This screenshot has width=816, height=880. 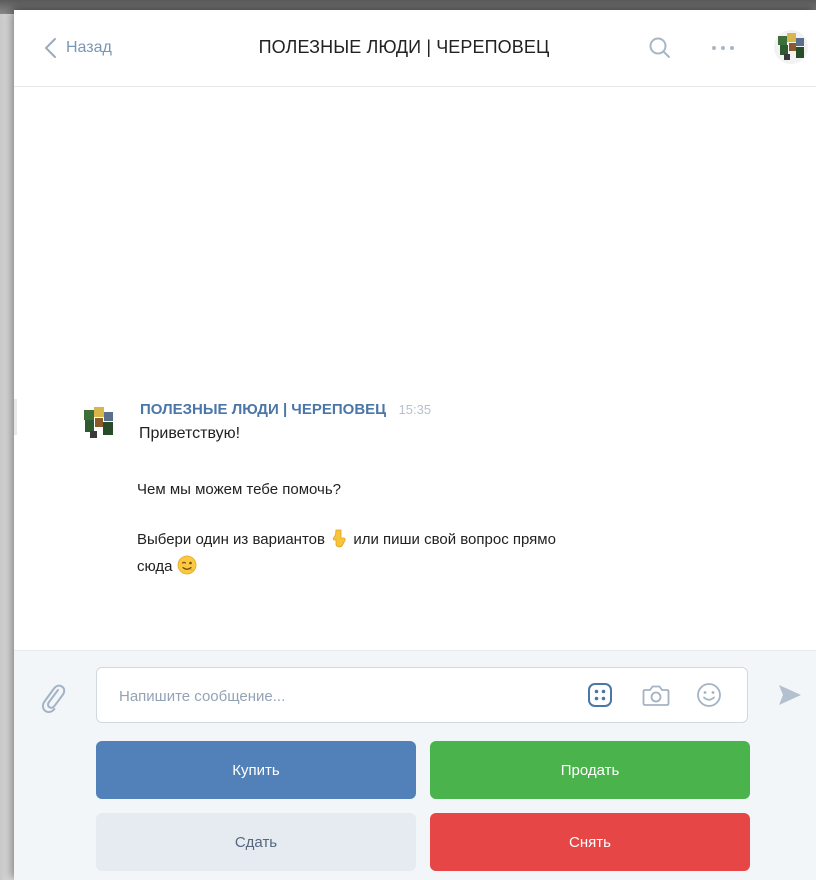 I want to click on pointing-down-emoji, so click(x=339, y=538).